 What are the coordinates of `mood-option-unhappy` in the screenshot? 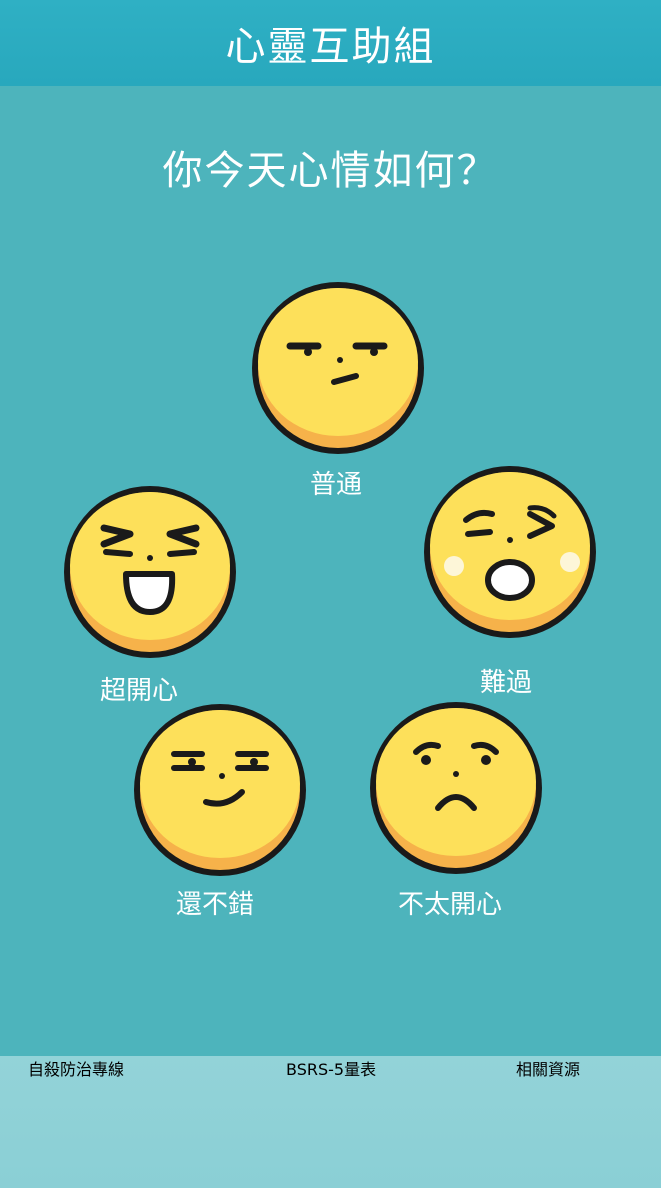 It's located at (456, 788).